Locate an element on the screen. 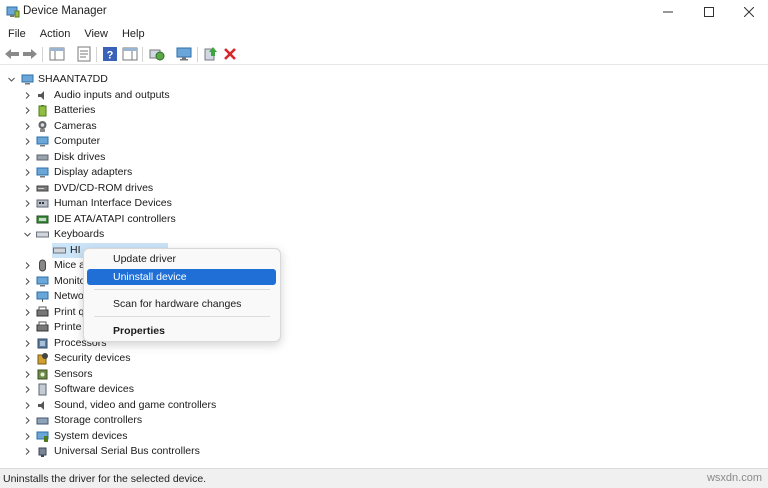  tree-item-label: Storage controllers is located at coordinates (98, 420).